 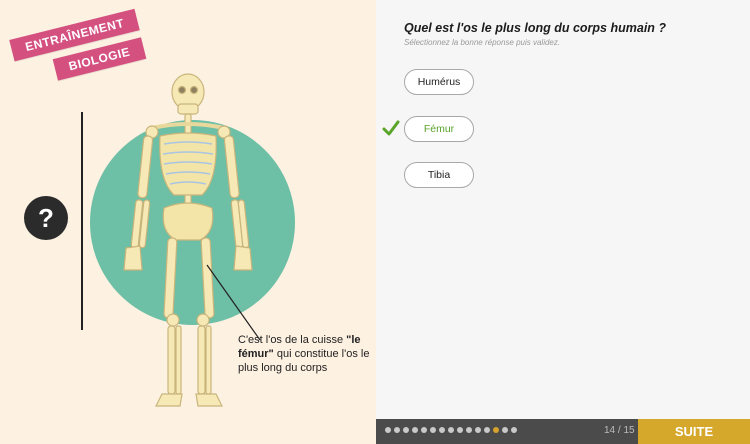 I want to click on caption-text-1: C'est l'os de la cuisse, so click(x=292, y=340).